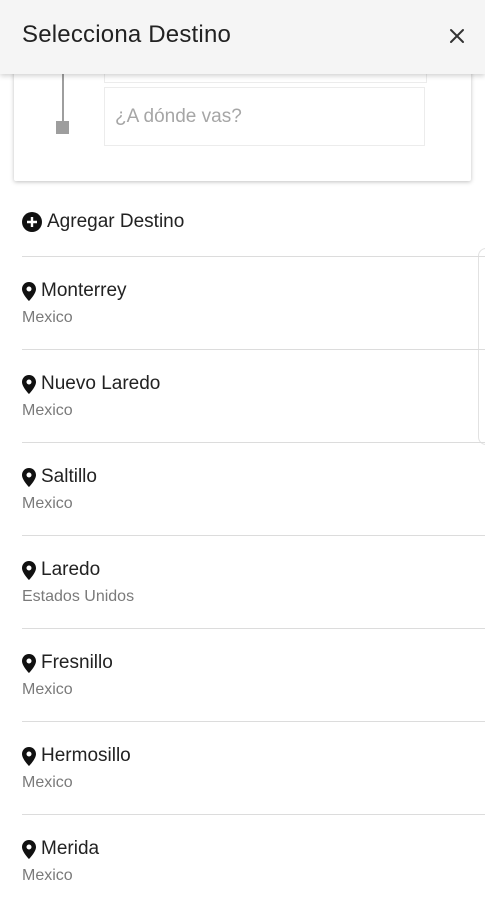 The image size is (485, 907). What do you see at coordinates (84, 290) in the screenshot?
I see `destination-name: Monterrey` at bounding box center [84, 290].